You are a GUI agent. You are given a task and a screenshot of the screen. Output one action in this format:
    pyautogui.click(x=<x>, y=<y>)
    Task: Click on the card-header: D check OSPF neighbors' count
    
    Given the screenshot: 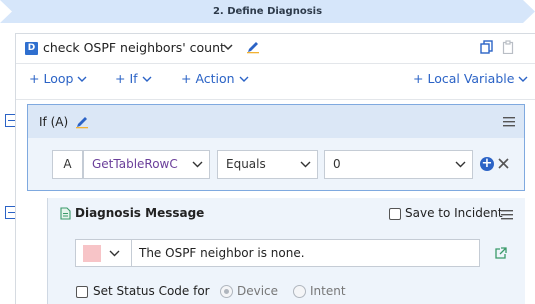 What is the action you would take?
    pyautogui.click(x=275, y=48)
    